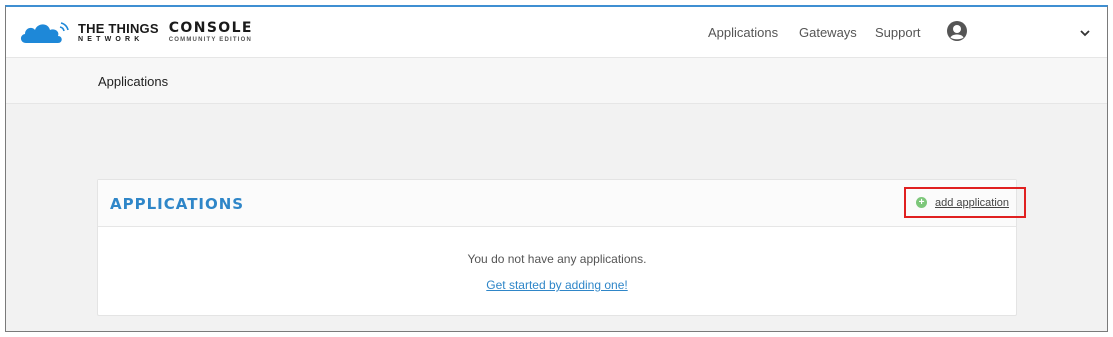 The height and width of the screenshot is (337, 1113). Describe the element at coordinates (557, 259) in the screenshot. I see `empty-state-message: You do not have any applications.` at that location.